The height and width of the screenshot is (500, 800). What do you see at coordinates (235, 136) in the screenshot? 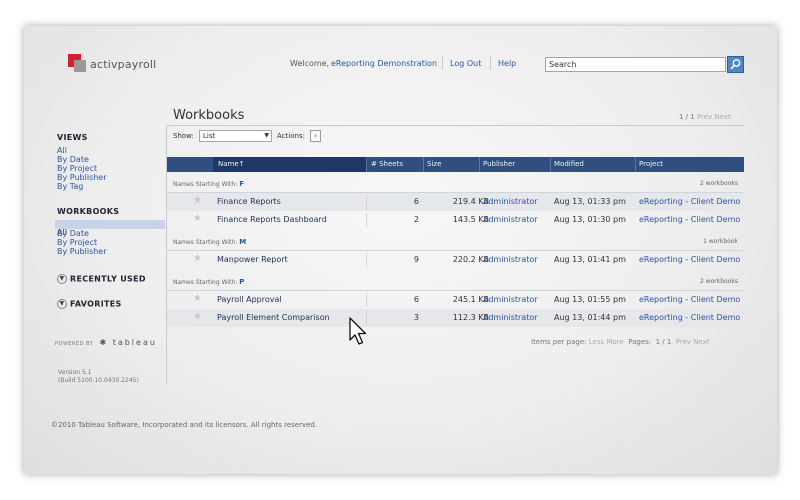
I see `show-select: List ▼` at bounding box center [235, 136].